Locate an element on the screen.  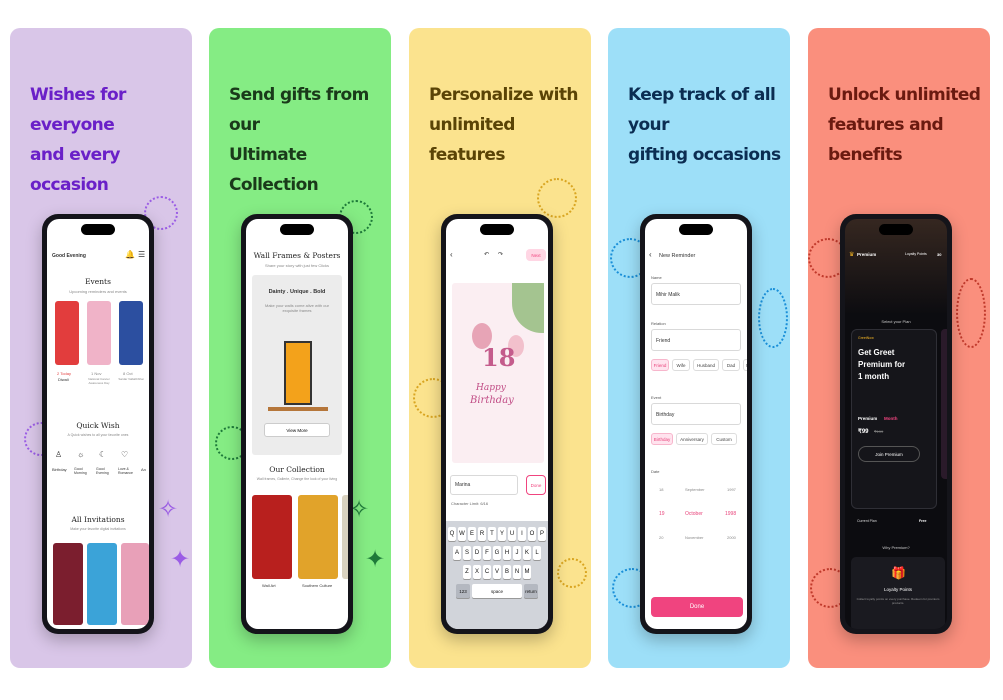
join-premium-button: Join Premium is located at coordinates (889, 454).